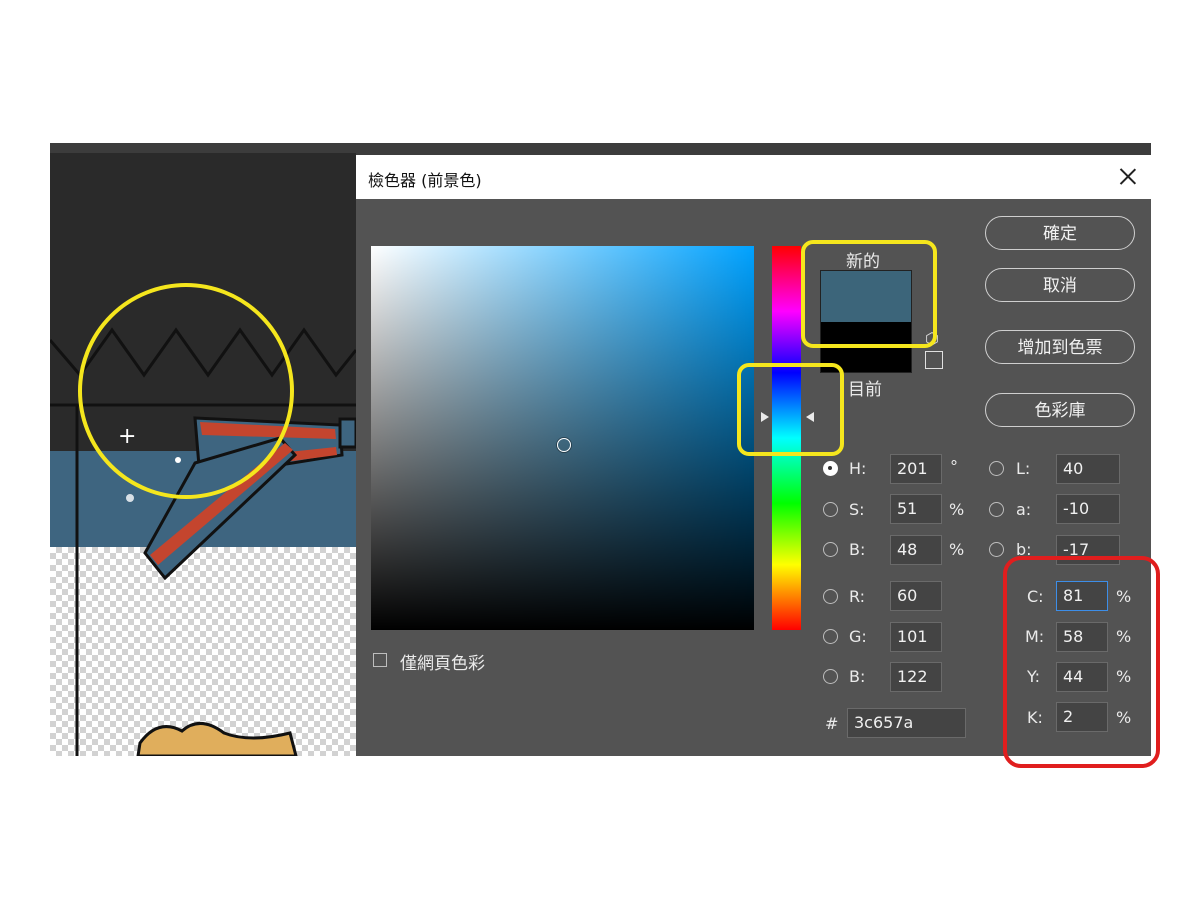 The width and height of the screenshot is (1200, 900). I want to click on radio-hue, so click(830, 468).